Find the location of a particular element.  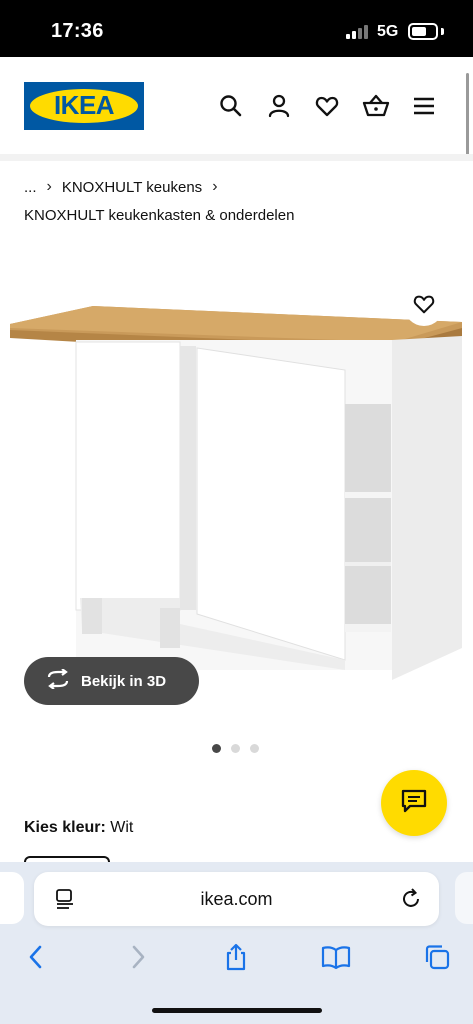

breadcrumb-current: KNOXHULT keukenkasten & onderdelen is located at coordinates (159, 215).